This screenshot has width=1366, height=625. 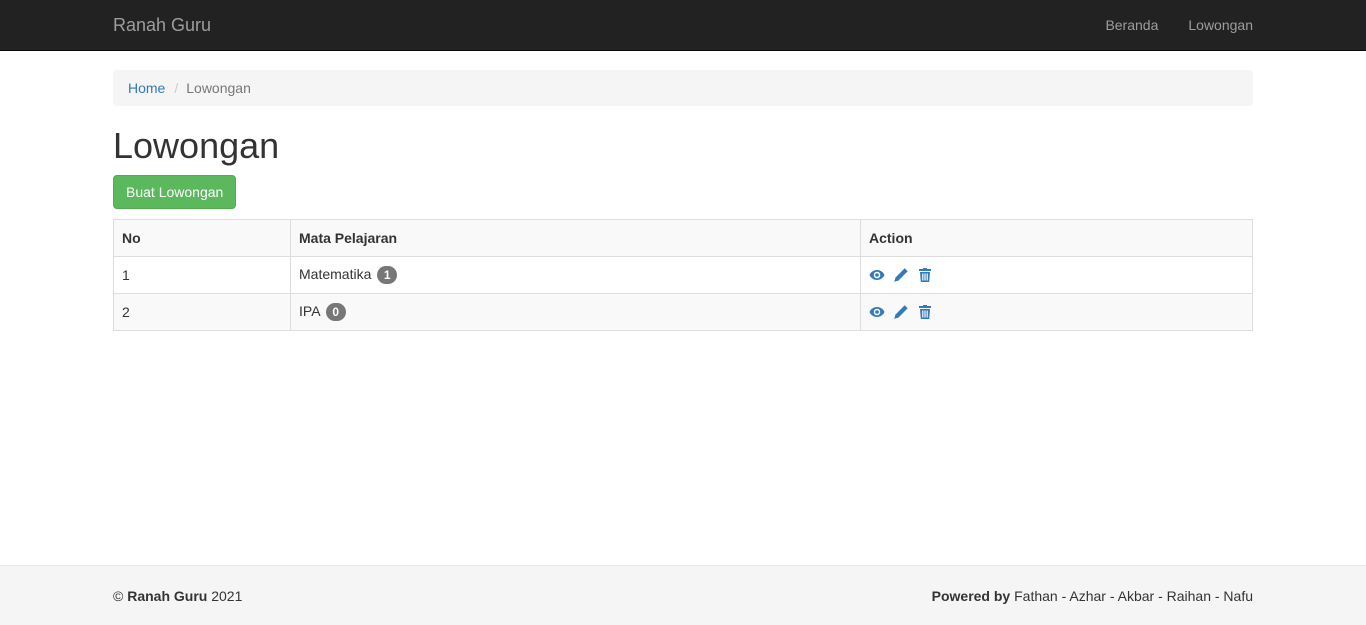 I want to click on applicant-count-badge: 0, so click(x=335, y=312).